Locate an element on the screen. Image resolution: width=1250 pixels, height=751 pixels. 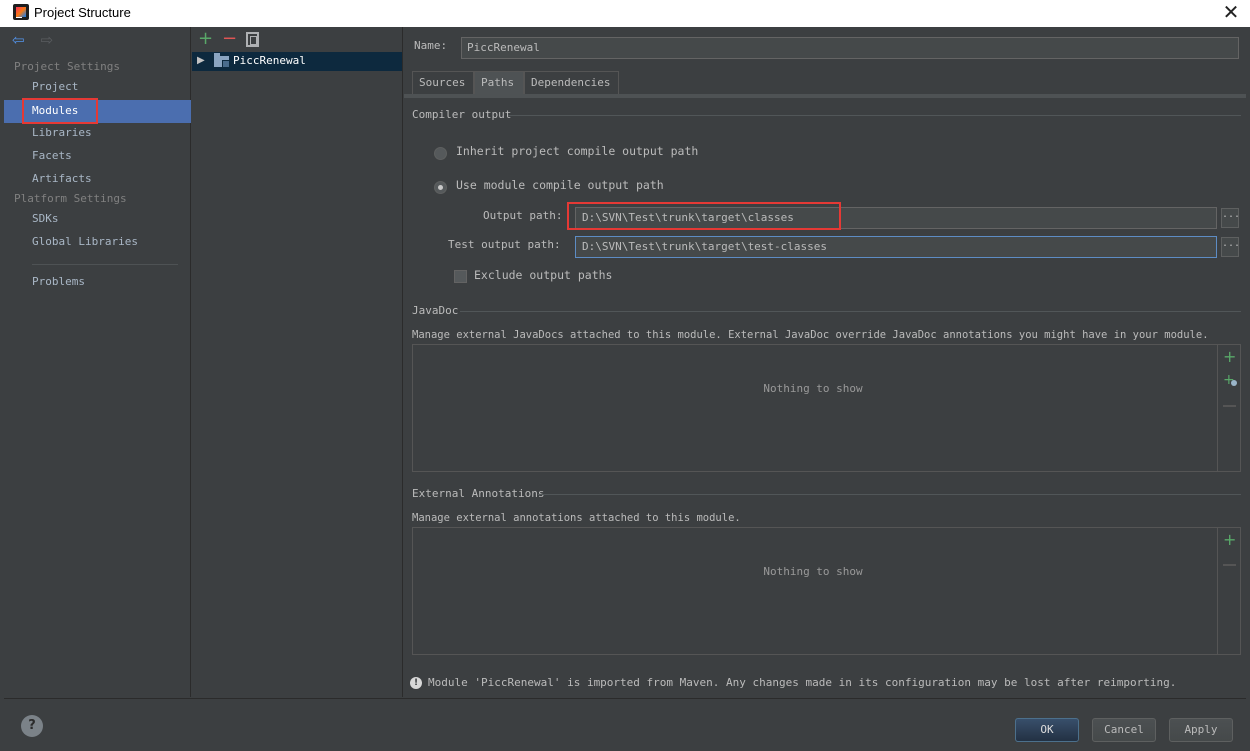
cancel-button: Cancel is located at coordinates (1124, 730).